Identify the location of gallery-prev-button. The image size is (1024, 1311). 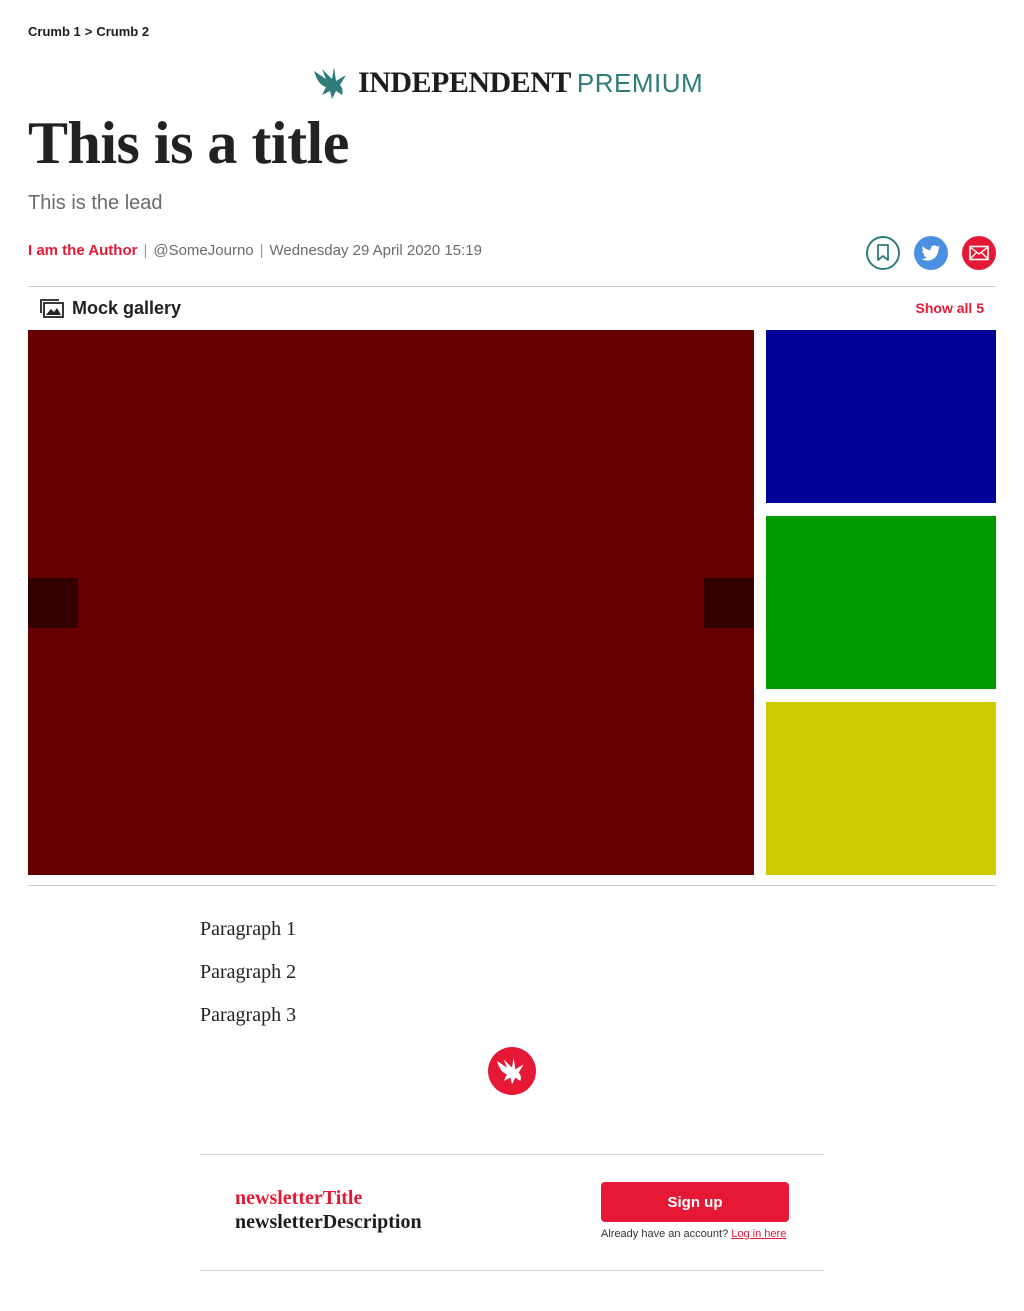
(53, 603).